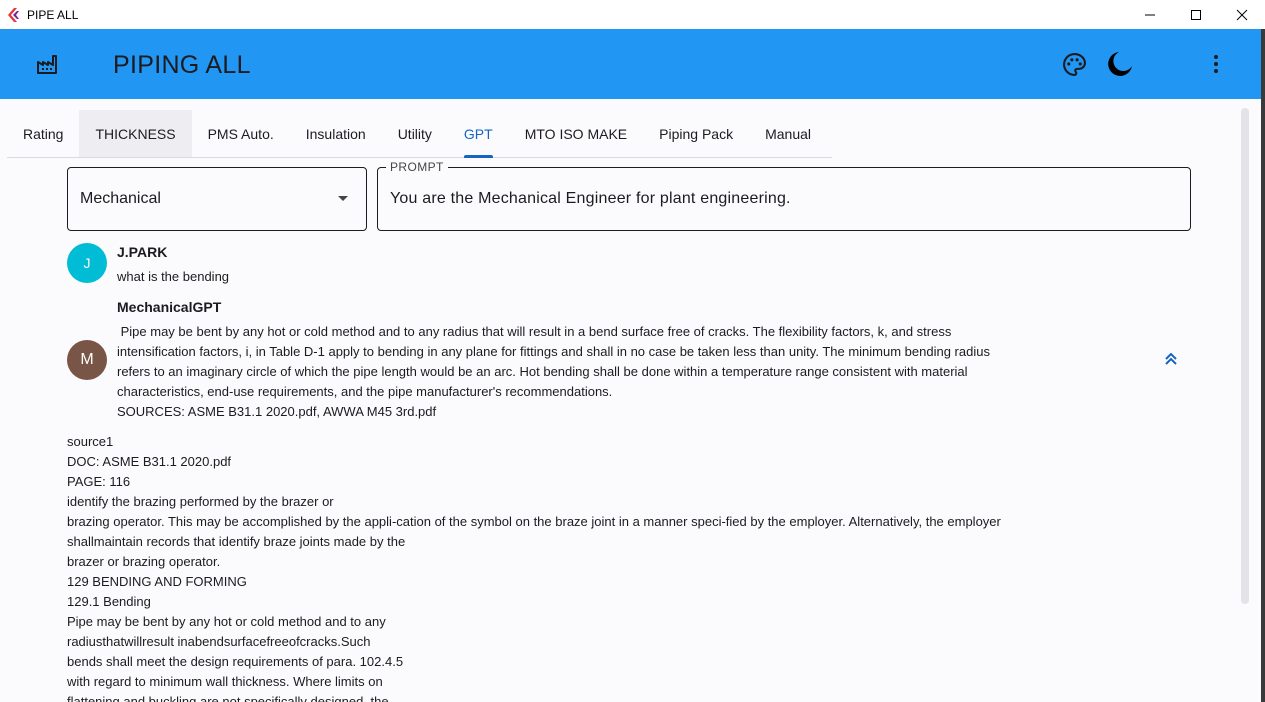  What do you see at coordinates (1263, 365) in the screenshot?
I see `window-edge` at bounding box center [1263, 365].